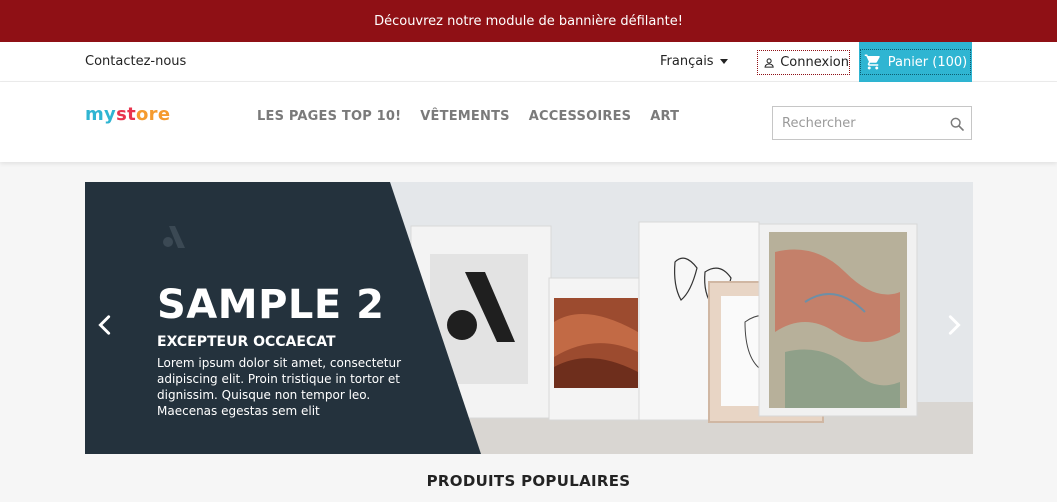 The image size is (1057, 502). I want to click on nav-item-clothing: VÊTEMENTS, so click(464, 116).